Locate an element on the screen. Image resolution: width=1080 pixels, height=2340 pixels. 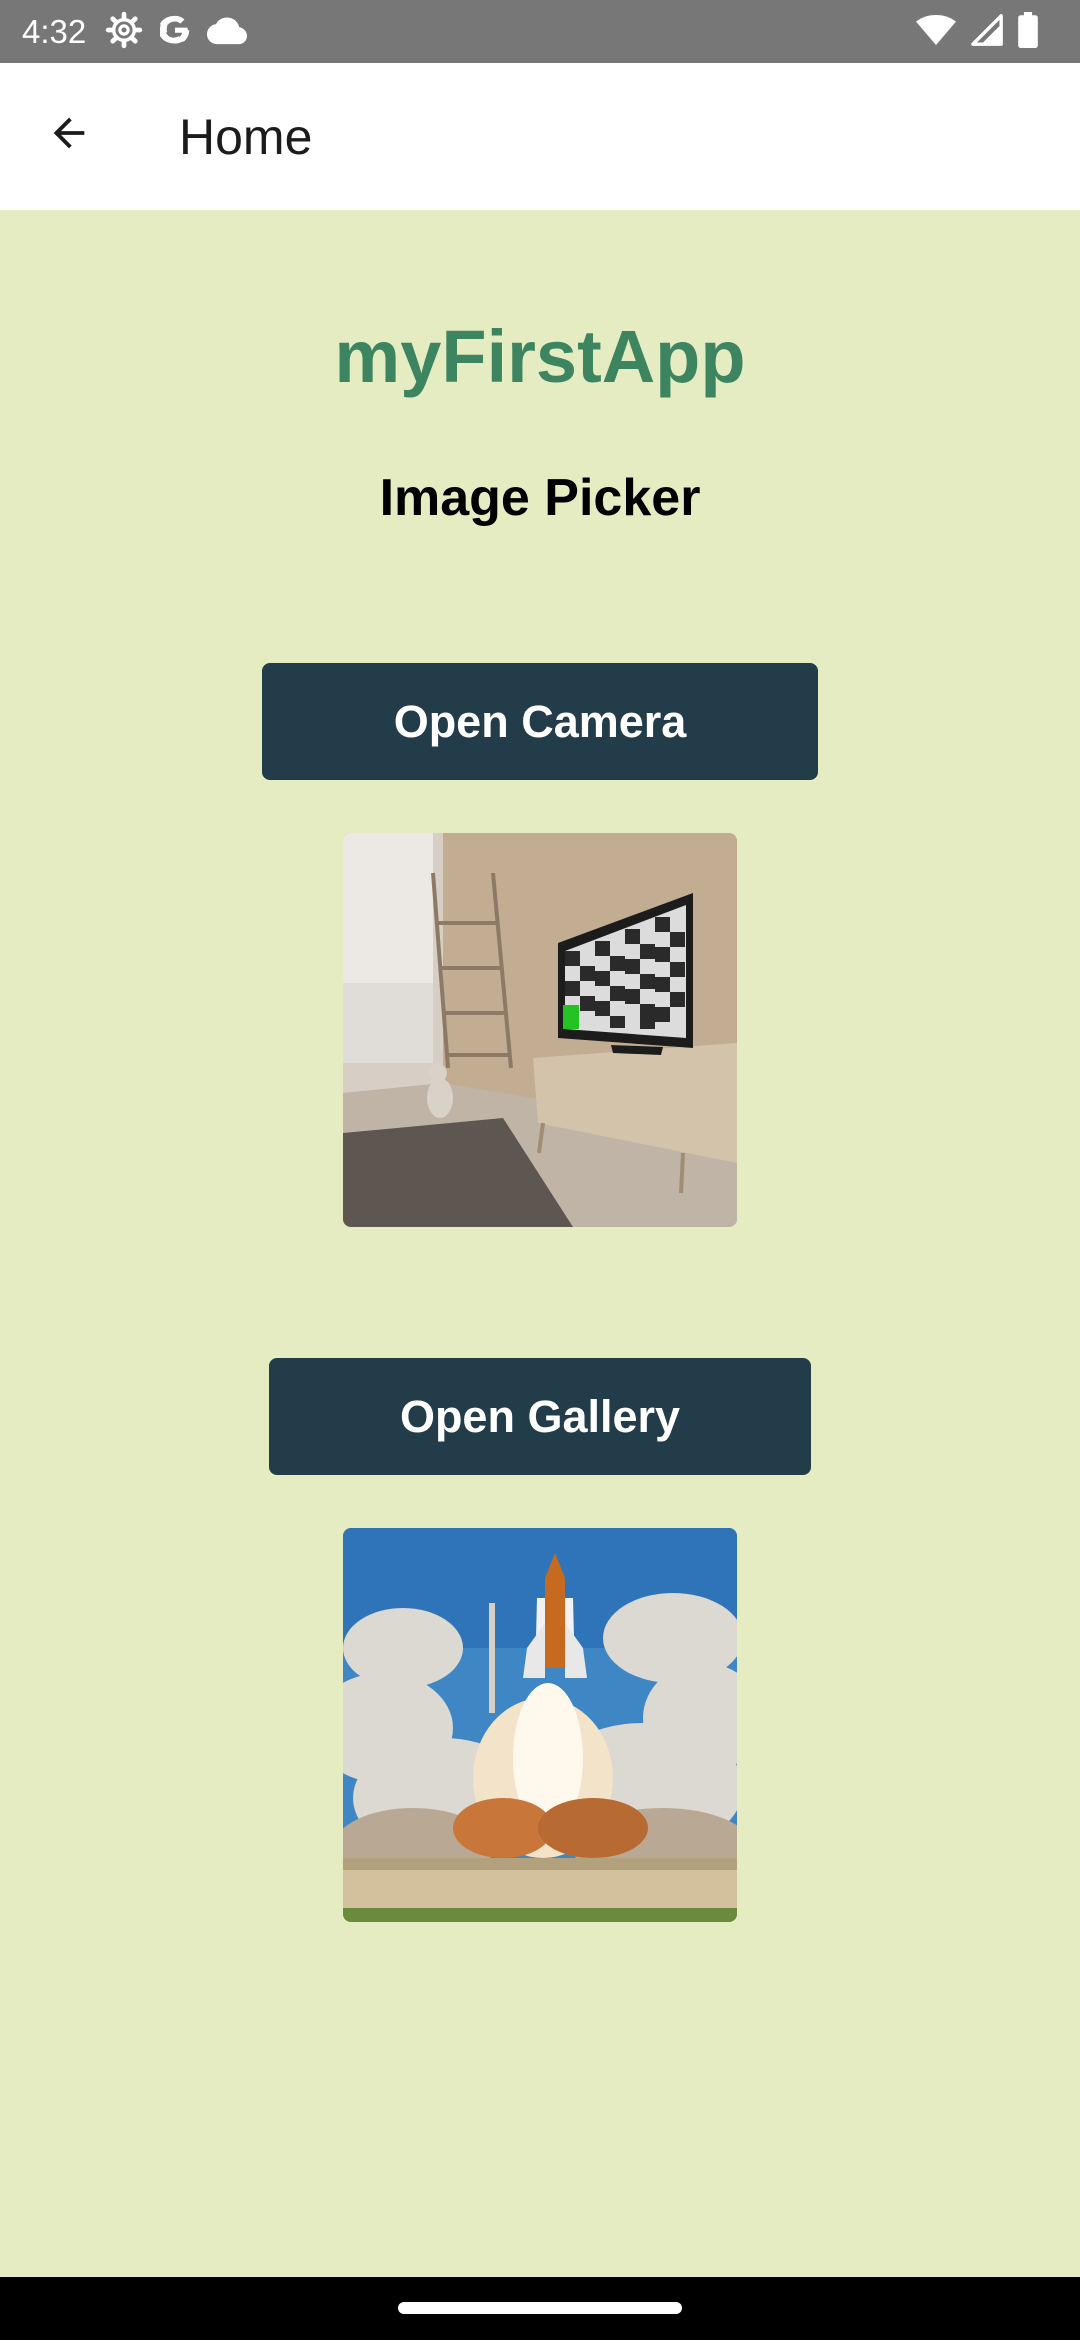
battery-icon is located at coordinates (1028, 32).